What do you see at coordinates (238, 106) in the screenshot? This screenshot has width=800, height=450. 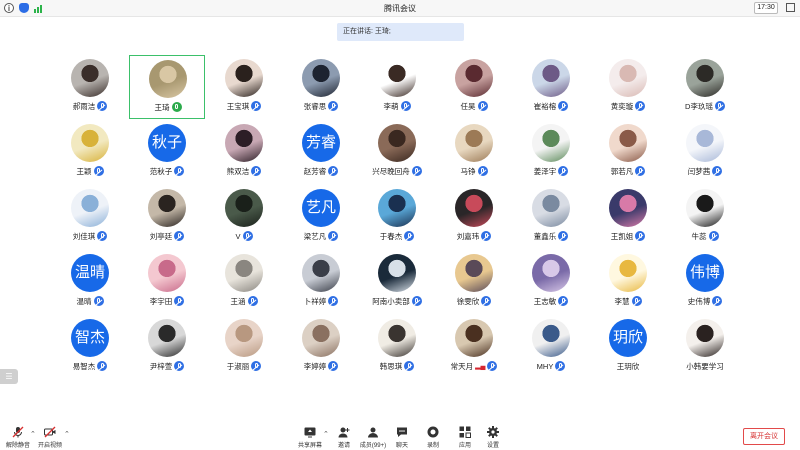 I see `participant-name: 王宝琪` at bounding box center [238, 106].